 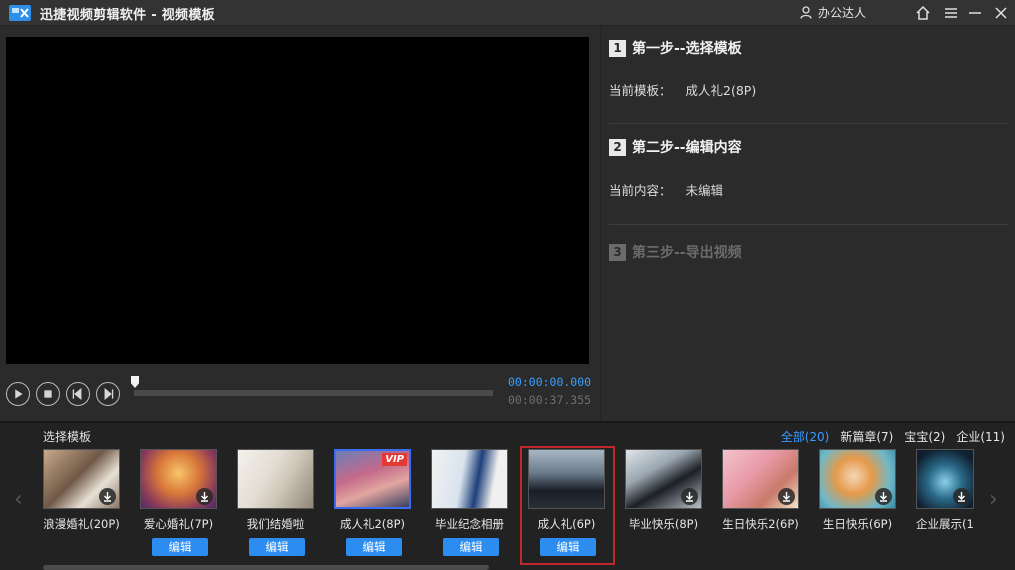 I want to click on close-icon, so click(x=1001, y=13).